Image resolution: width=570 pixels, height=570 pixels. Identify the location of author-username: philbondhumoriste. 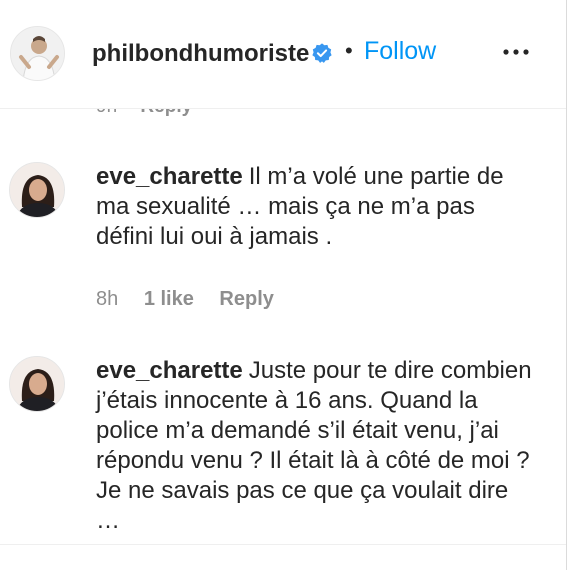
(200, 54).